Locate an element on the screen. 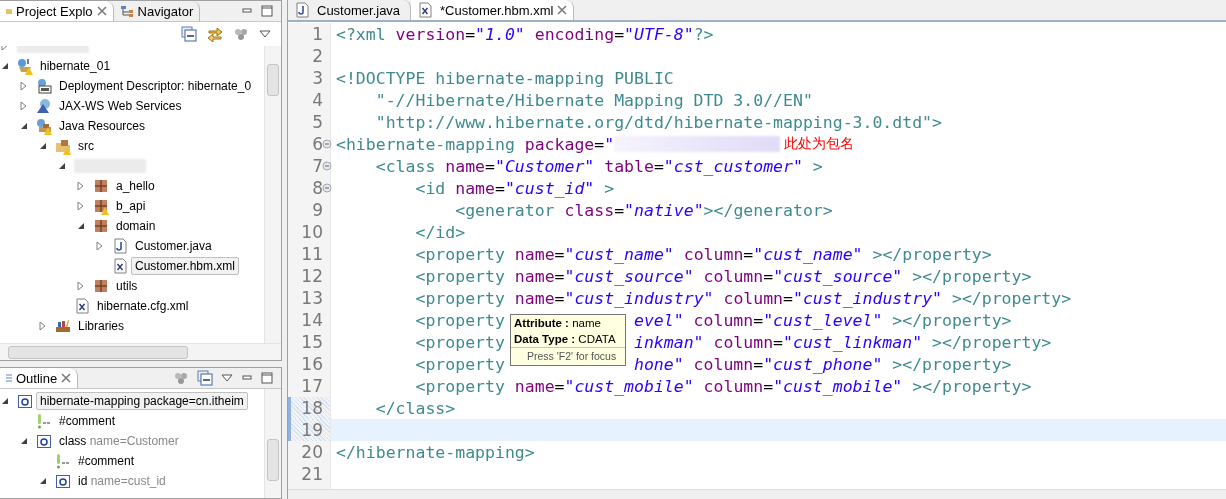 The height and width of the screenshot is (499, 1226). code-text: hone" column="cust_phone" ></property> is located at coordinates (823, 364).